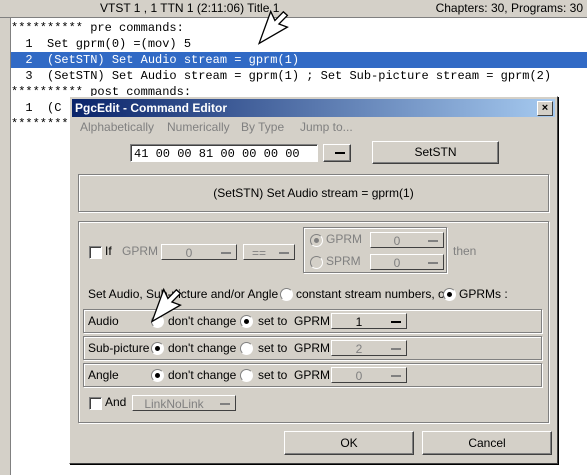 This screenshot has width=587, height=475. Describe the element at coordinates (103, 375) in the screenshot. I see `angle-label: Angle` at that location.